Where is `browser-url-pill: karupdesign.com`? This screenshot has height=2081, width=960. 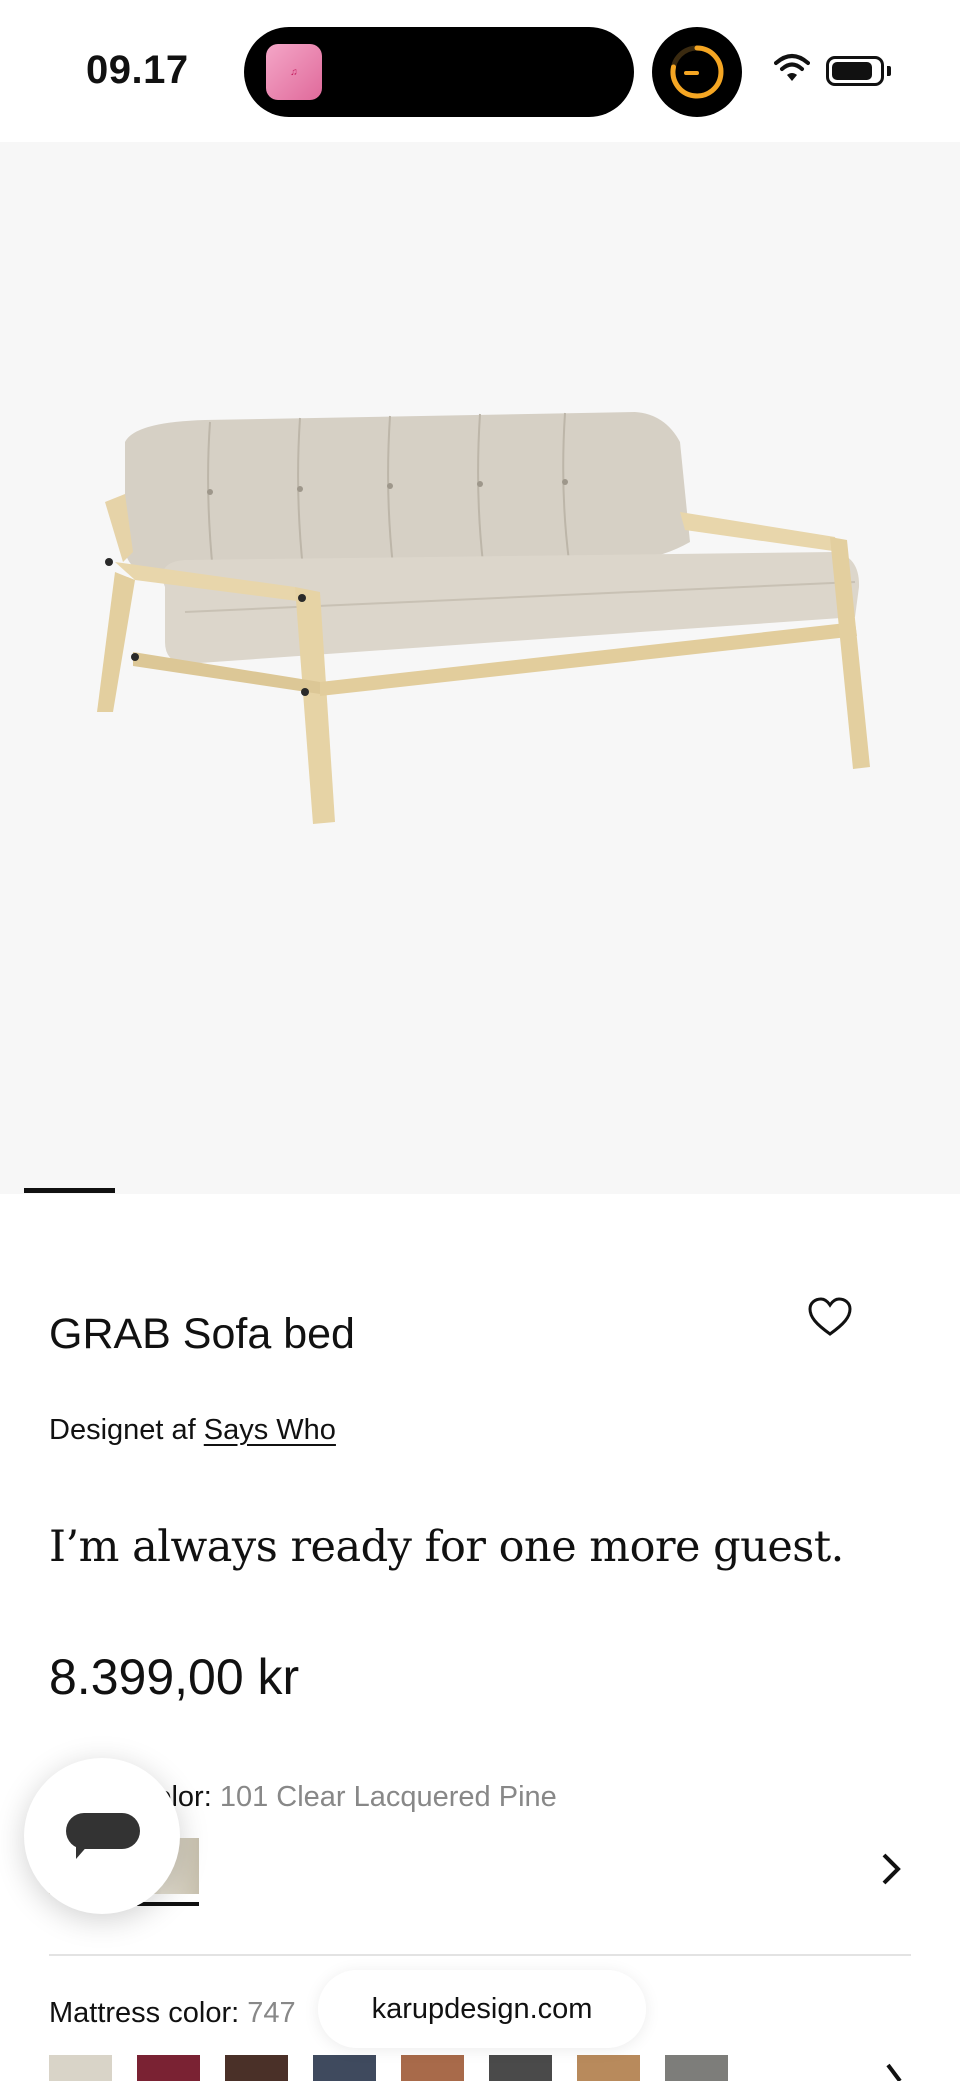
browser-url-pill: karupdesign.com is located at coordinates (482, 2009).